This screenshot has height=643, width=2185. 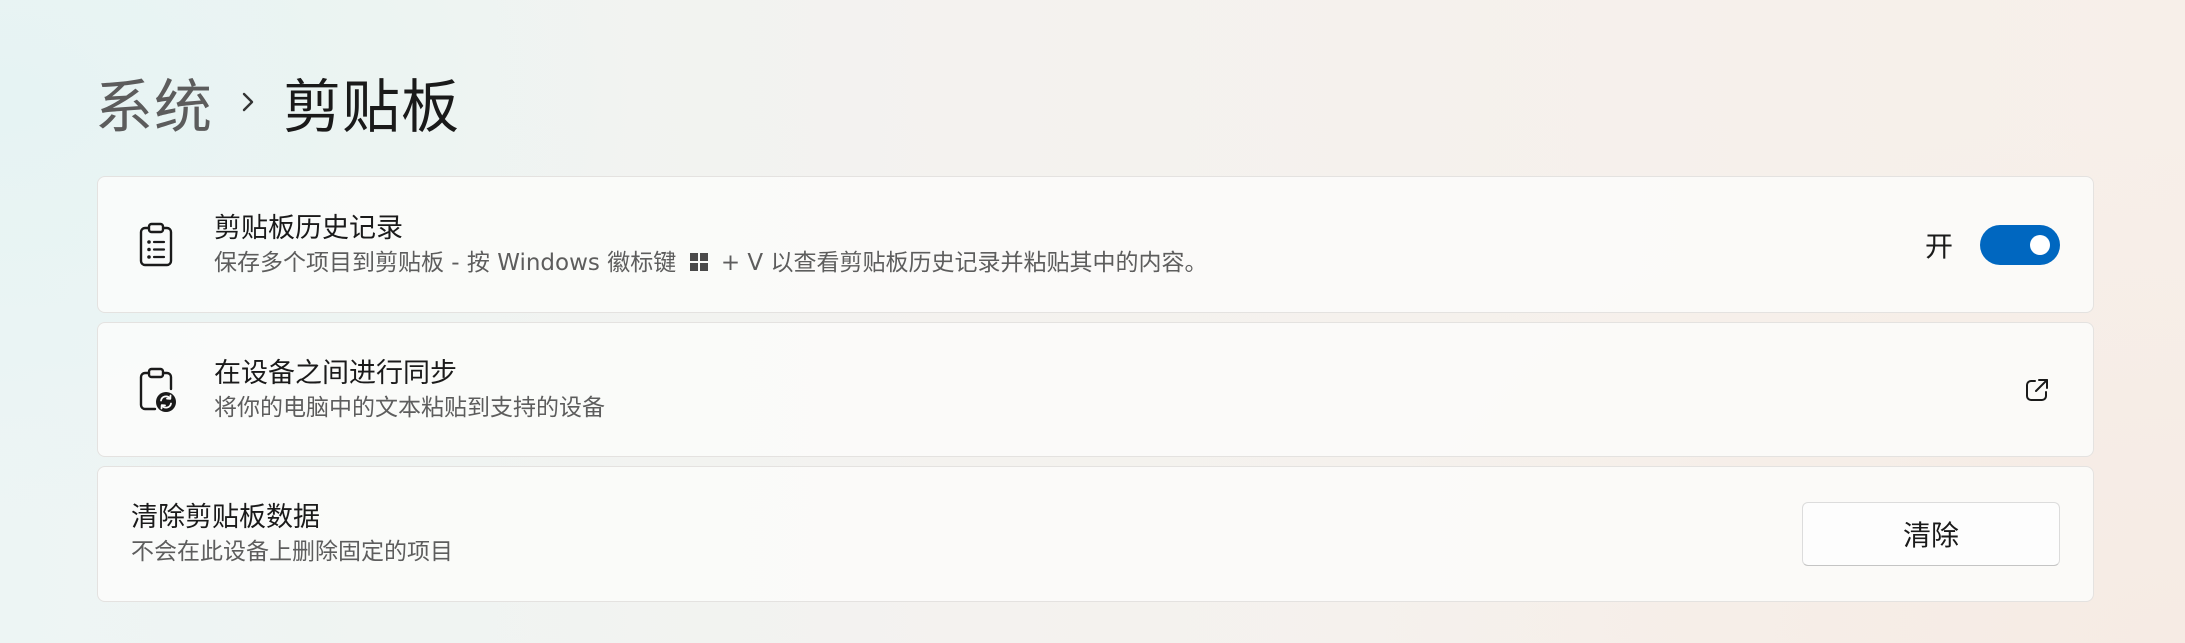 I want to click on windows-logo-icon, so click(x=698, y=261).